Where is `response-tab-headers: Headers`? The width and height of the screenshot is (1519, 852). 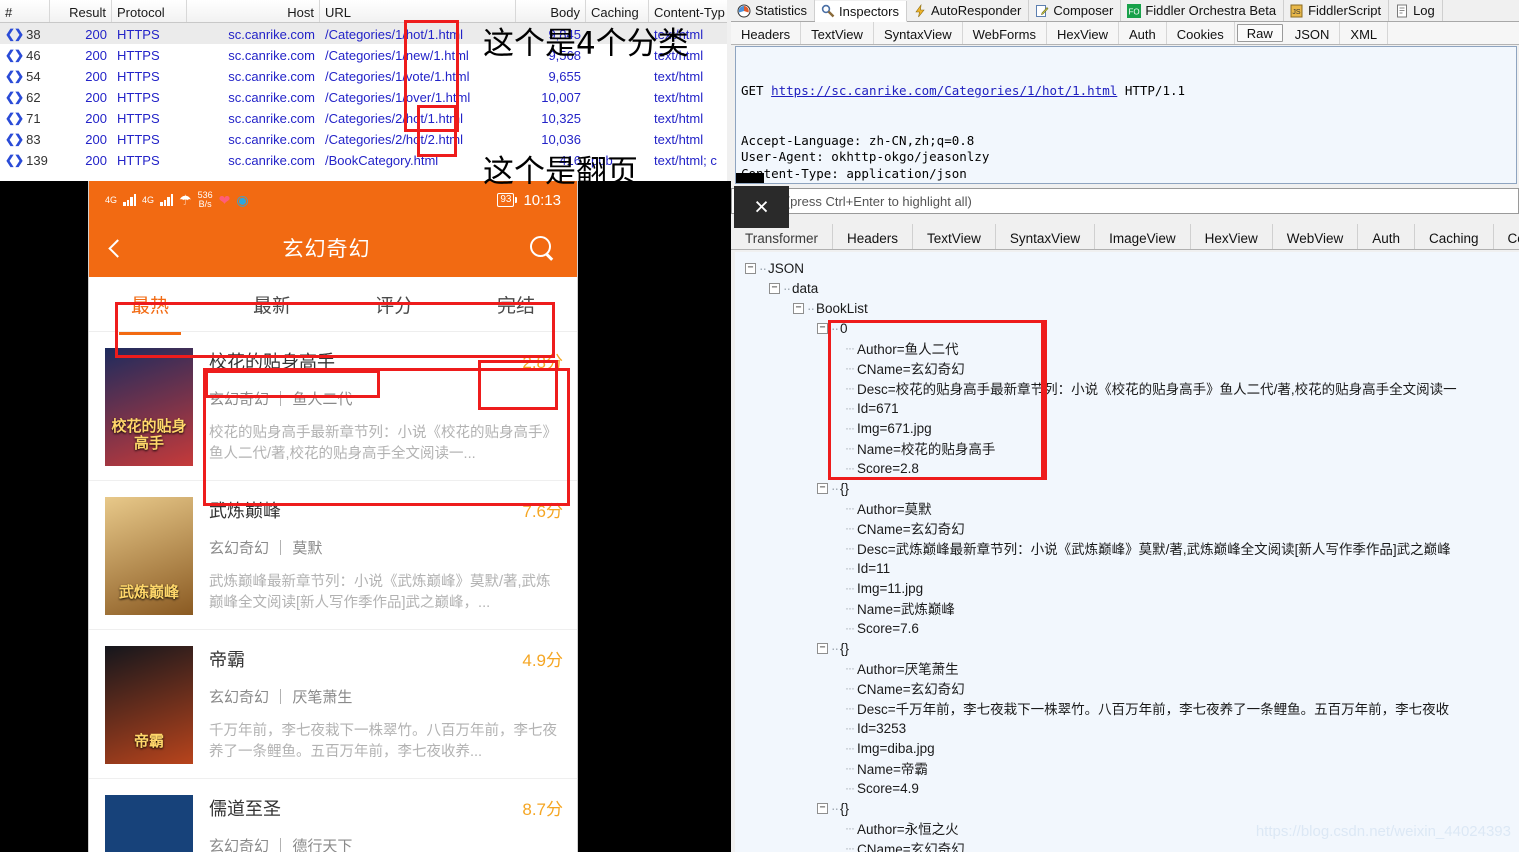
response-tab-headers: Headers is located at coordinates (873, 236).